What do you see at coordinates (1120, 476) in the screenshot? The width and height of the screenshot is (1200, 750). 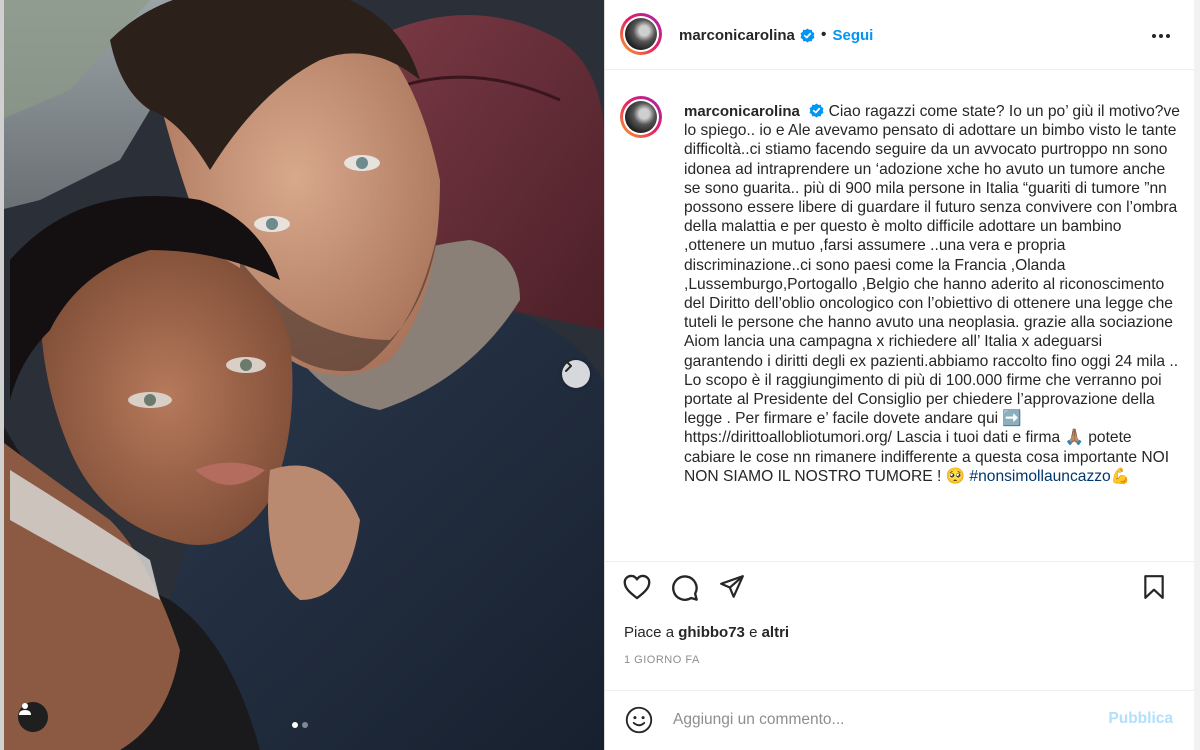 I see `hashtag-emoji: 💪` at bounding box center [1120, 476].